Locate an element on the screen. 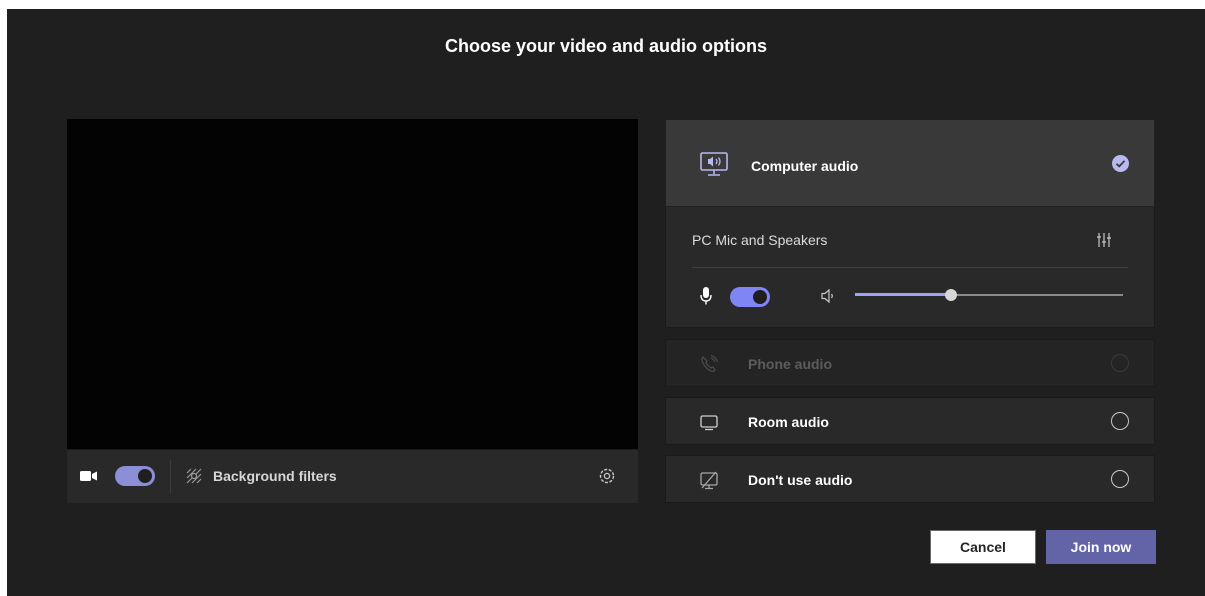  background-filters-button: Background filters is located at coordinates (275, 476).